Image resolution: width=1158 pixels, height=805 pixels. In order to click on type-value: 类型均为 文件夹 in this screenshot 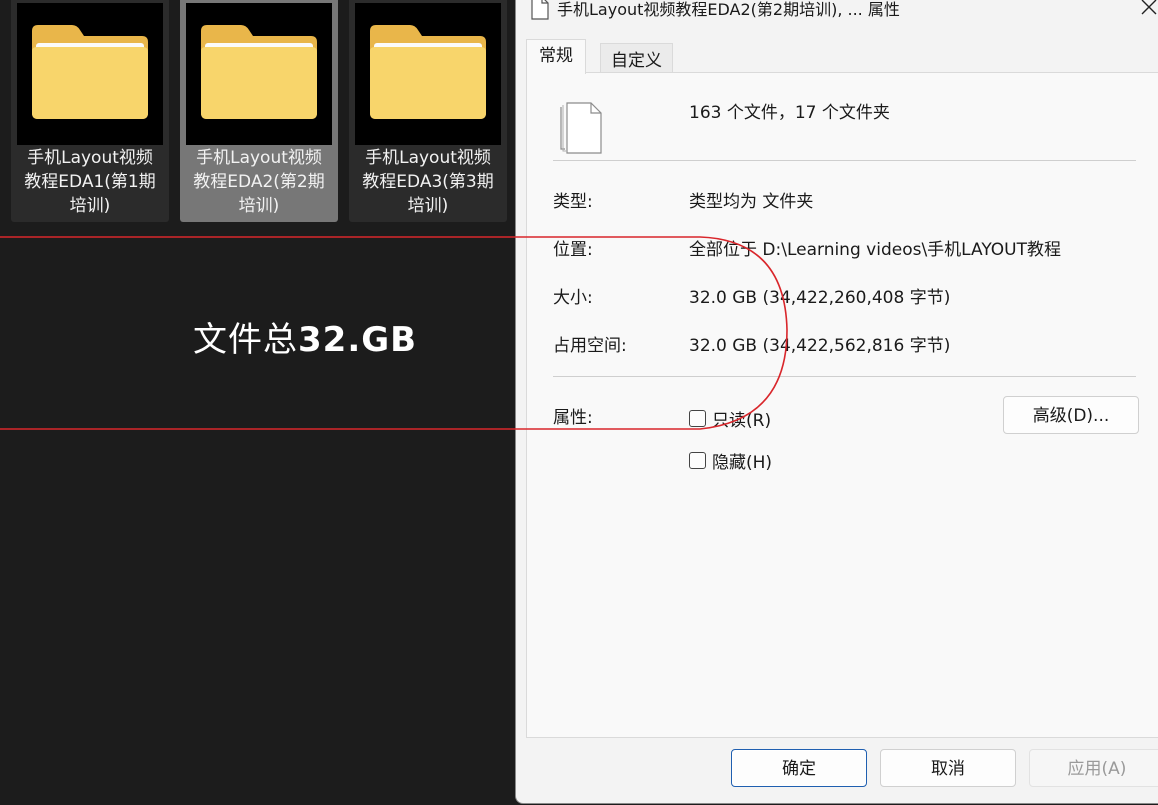, I will do `click(751, 202)`.